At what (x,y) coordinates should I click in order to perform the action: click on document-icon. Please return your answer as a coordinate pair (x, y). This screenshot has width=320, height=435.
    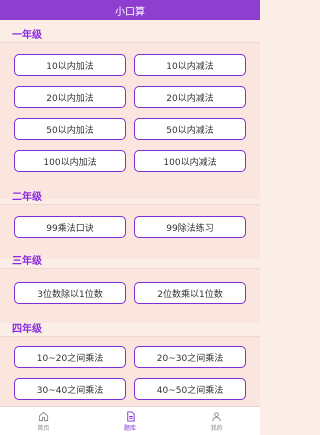
    Looking at the image, I should click on (130, 416).